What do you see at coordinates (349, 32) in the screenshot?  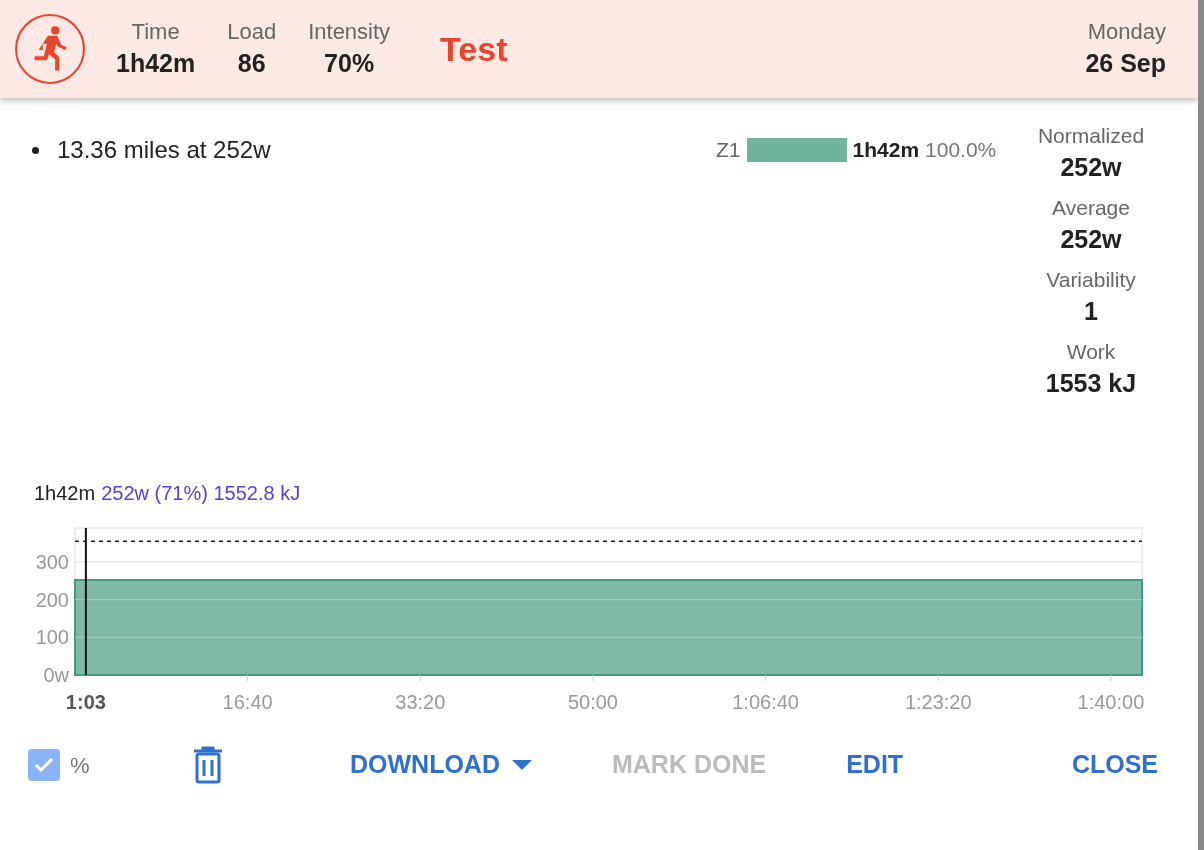 I see `stat-label: Intensity` at bounding box center [349, 32].